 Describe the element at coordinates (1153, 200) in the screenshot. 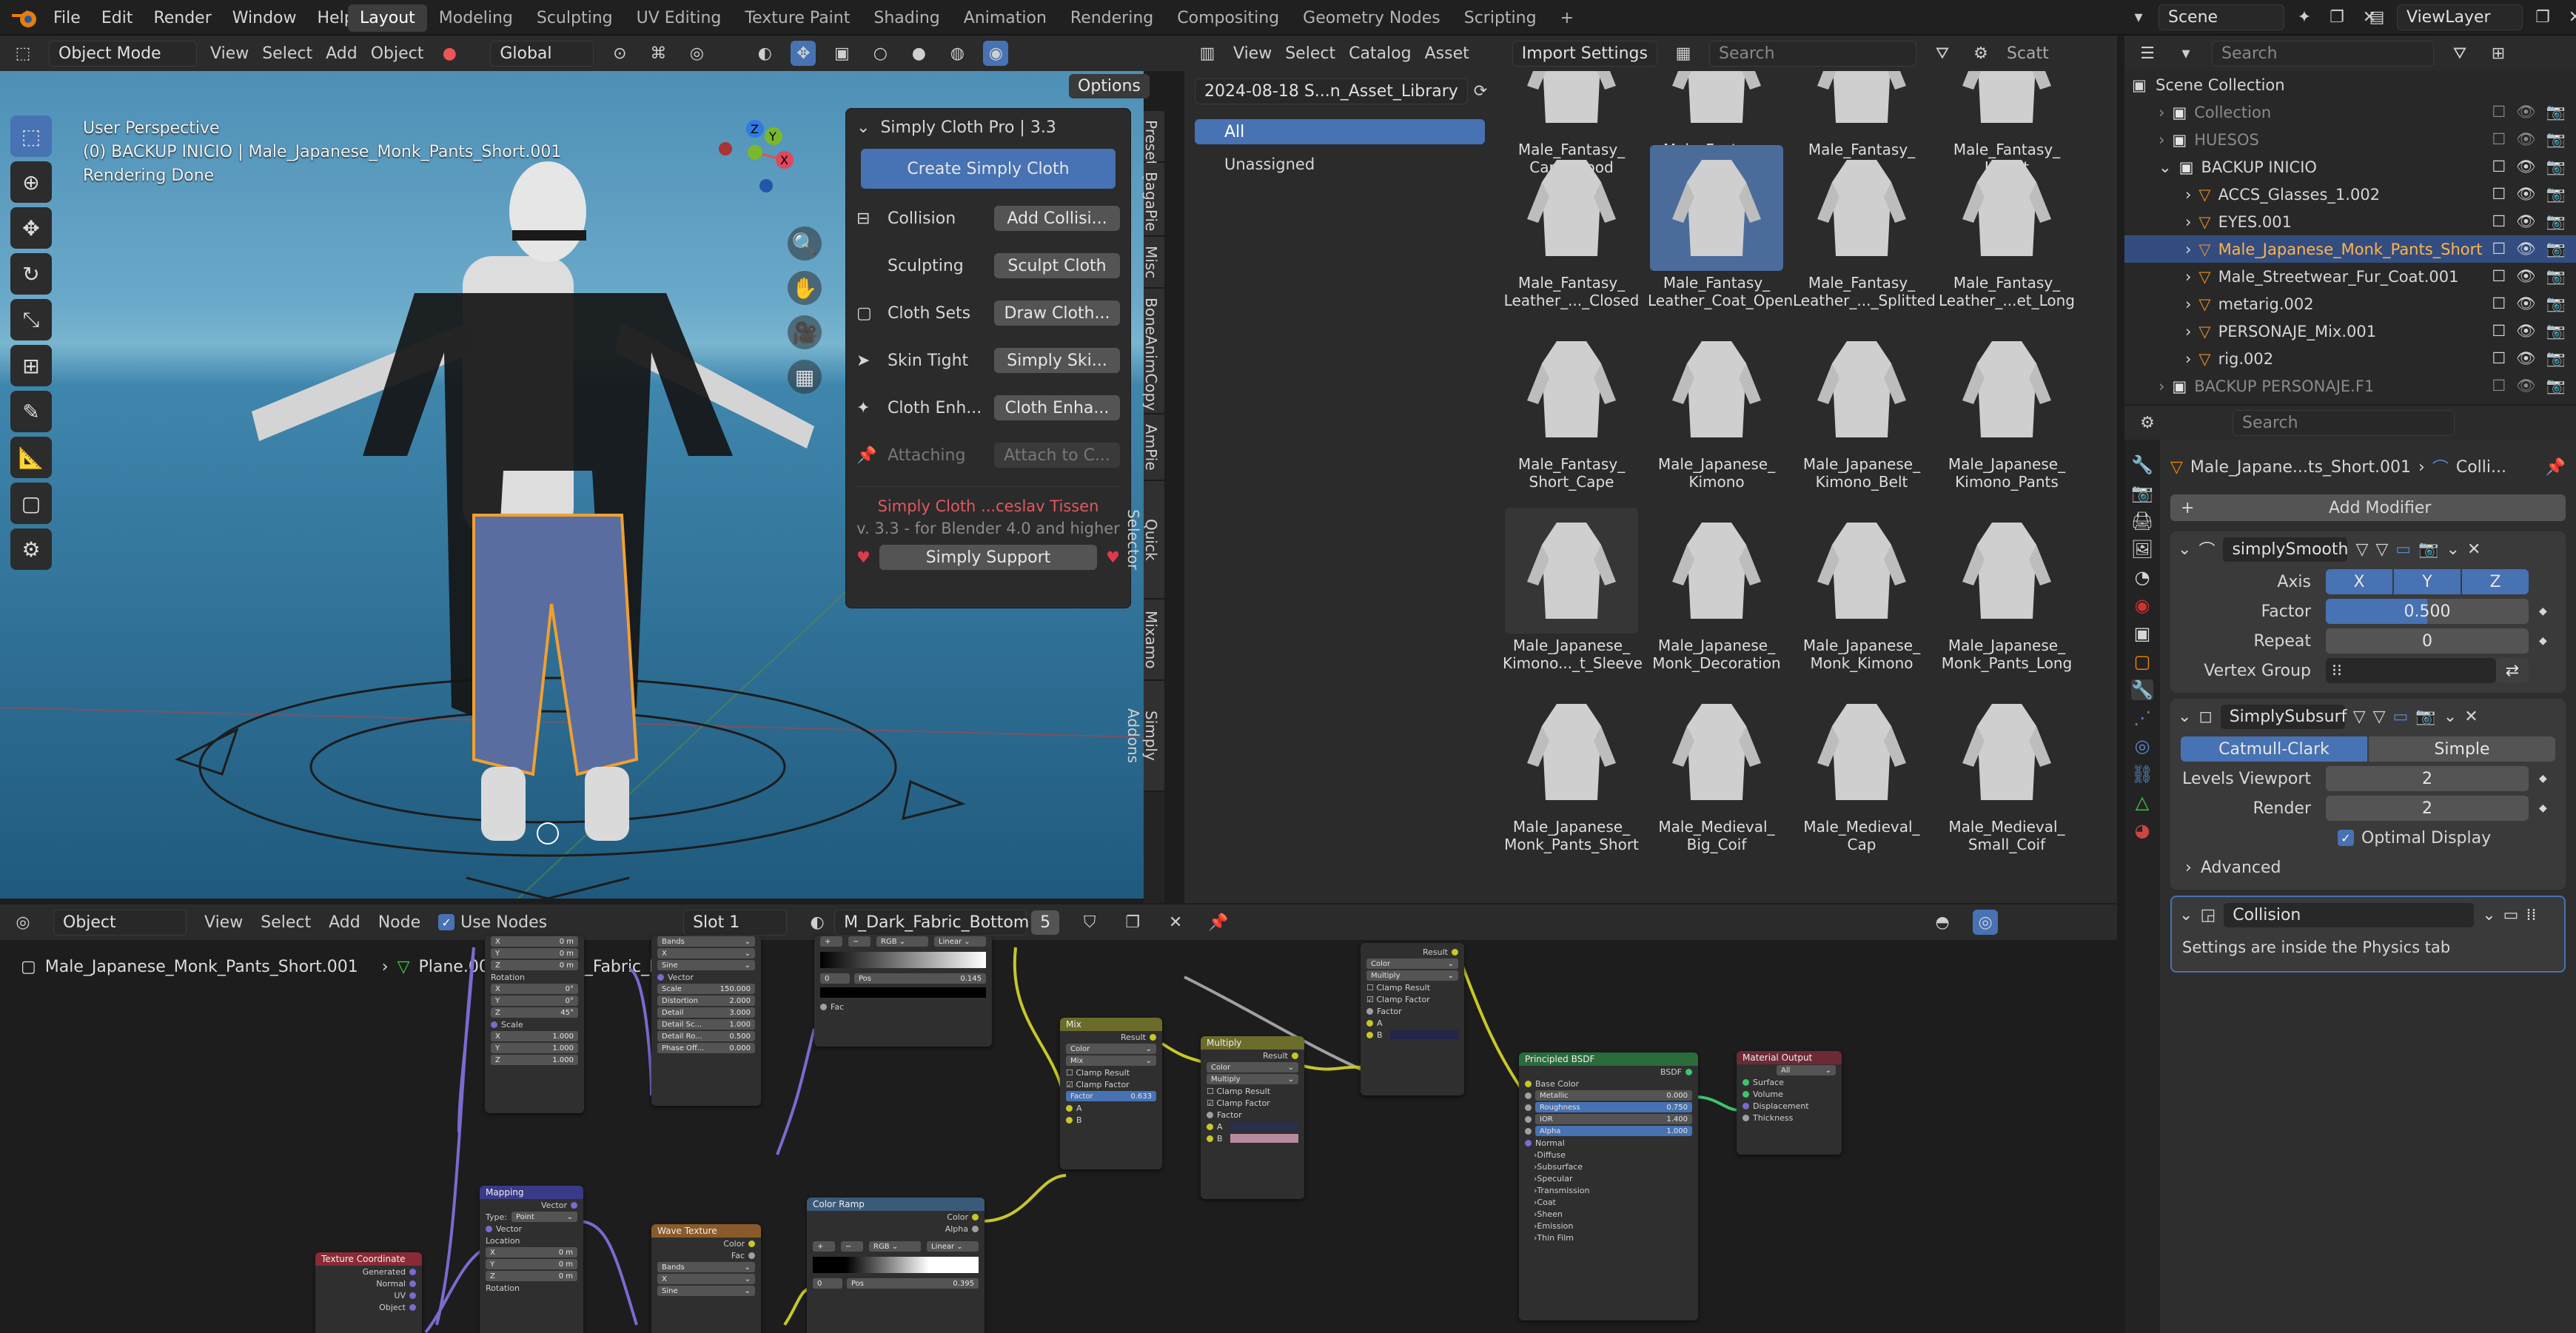

I see `tab-bagapie: BagaPie` at that location.